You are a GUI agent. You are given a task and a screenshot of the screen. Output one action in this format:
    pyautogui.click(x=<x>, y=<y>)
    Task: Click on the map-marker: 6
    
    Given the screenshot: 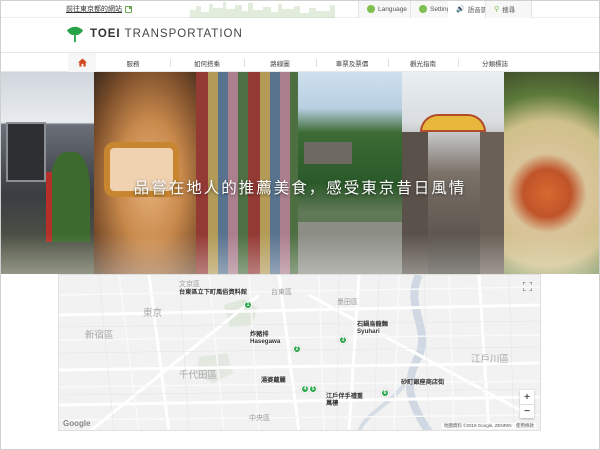 What is the action you would take?
    pyautogui.click(x=385, y=393)
    